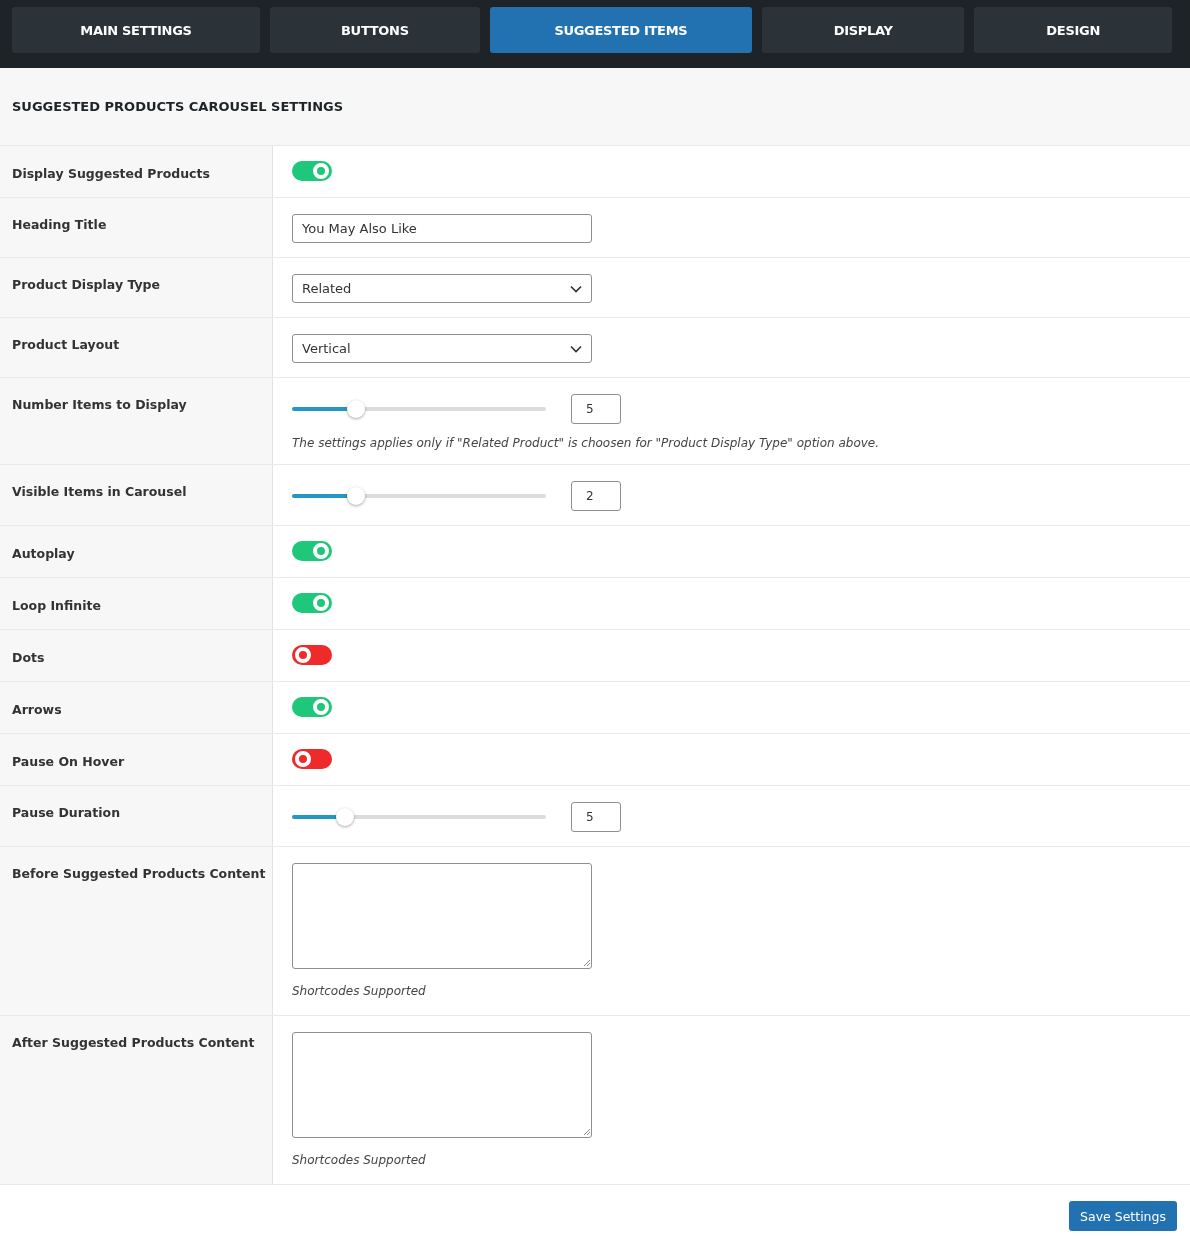 The width and height of the screenshot is (1190, 1236). Describe the element at coordinates (68, 761) in the screenshot. I see `setting-label: Pause On Hover` at that location.